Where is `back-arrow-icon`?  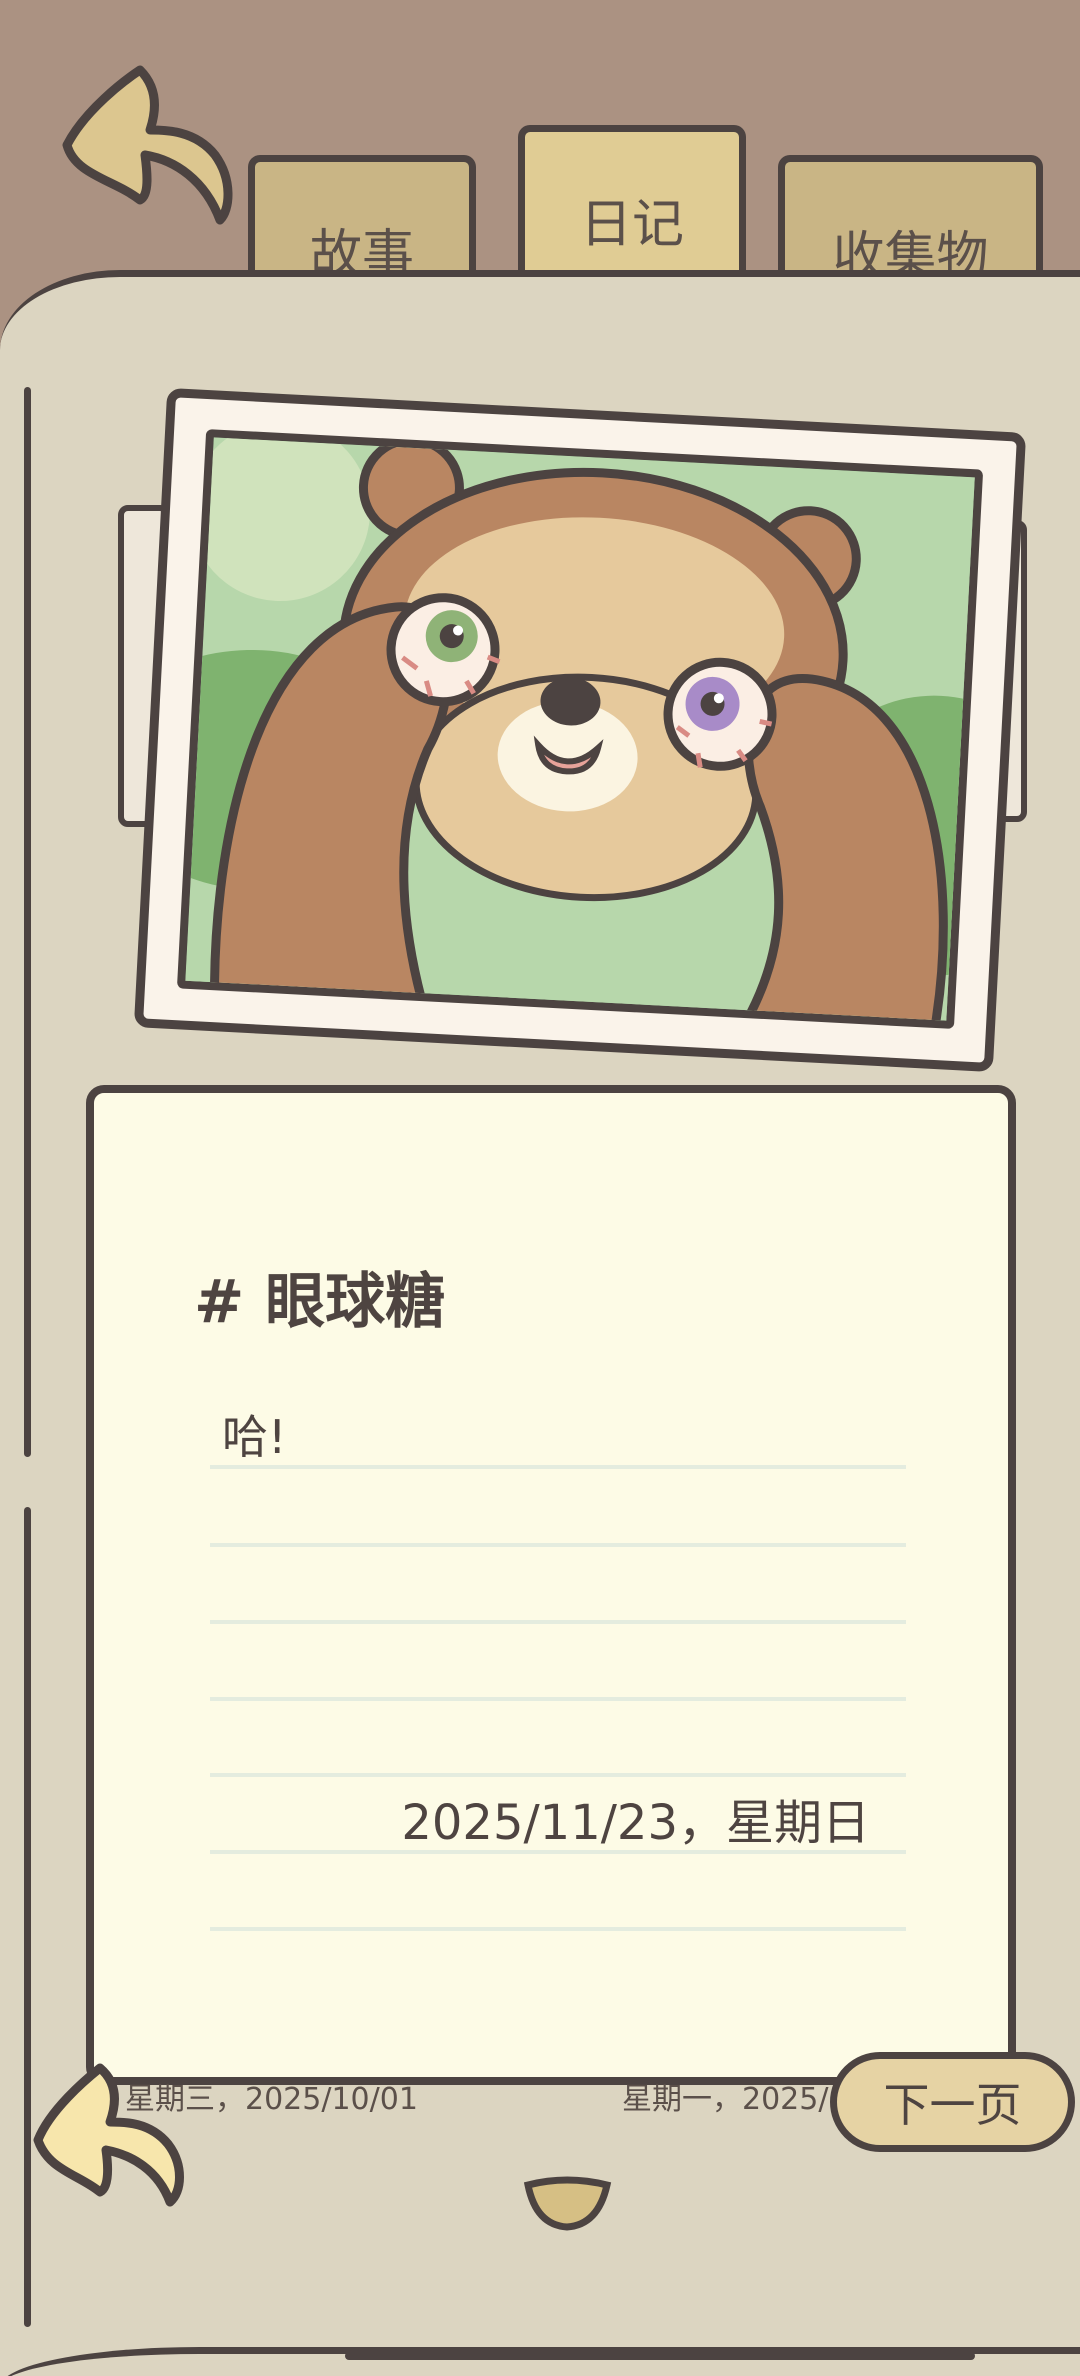 back-arrow-icon is located at coordinates (145, 145).